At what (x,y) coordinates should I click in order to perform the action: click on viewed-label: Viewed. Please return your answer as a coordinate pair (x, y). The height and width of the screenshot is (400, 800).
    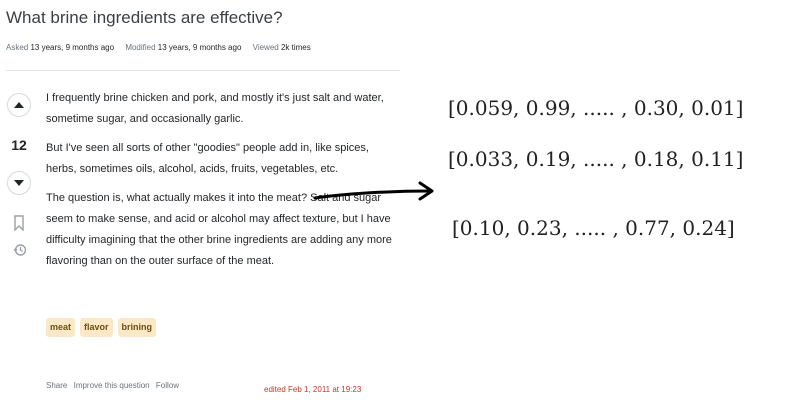
    Looking at the image, I should click on (265, 47).